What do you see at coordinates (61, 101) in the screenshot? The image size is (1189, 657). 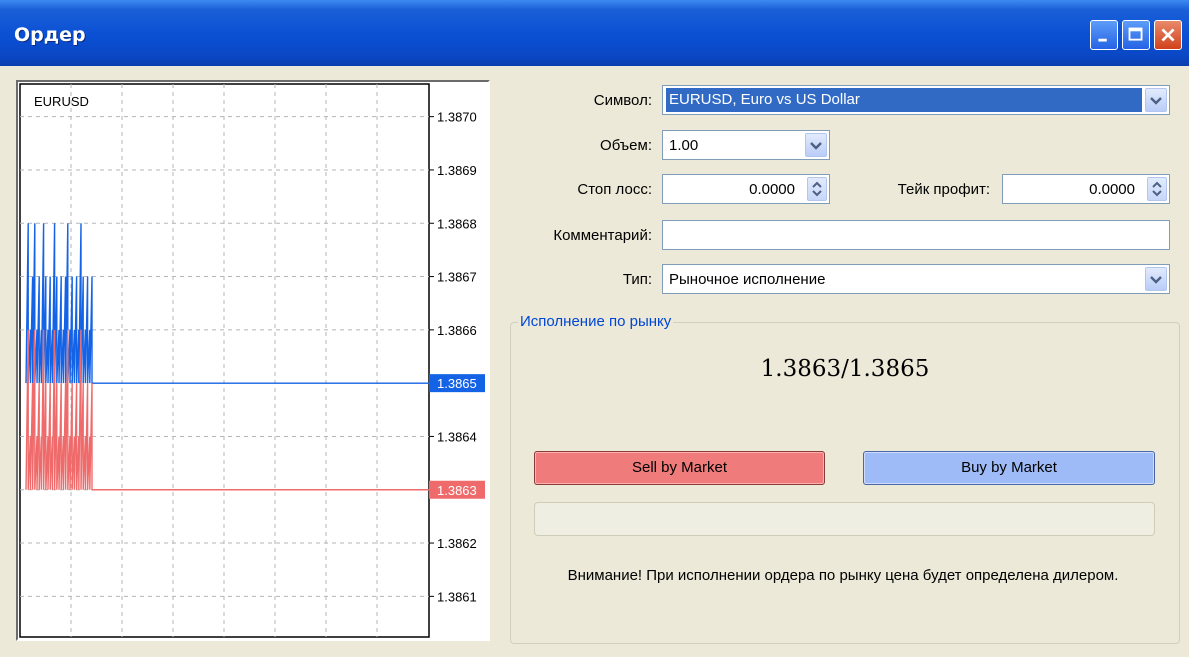 I see `chart-symbol-label: EURUSD` at bounding box center [61, 101].